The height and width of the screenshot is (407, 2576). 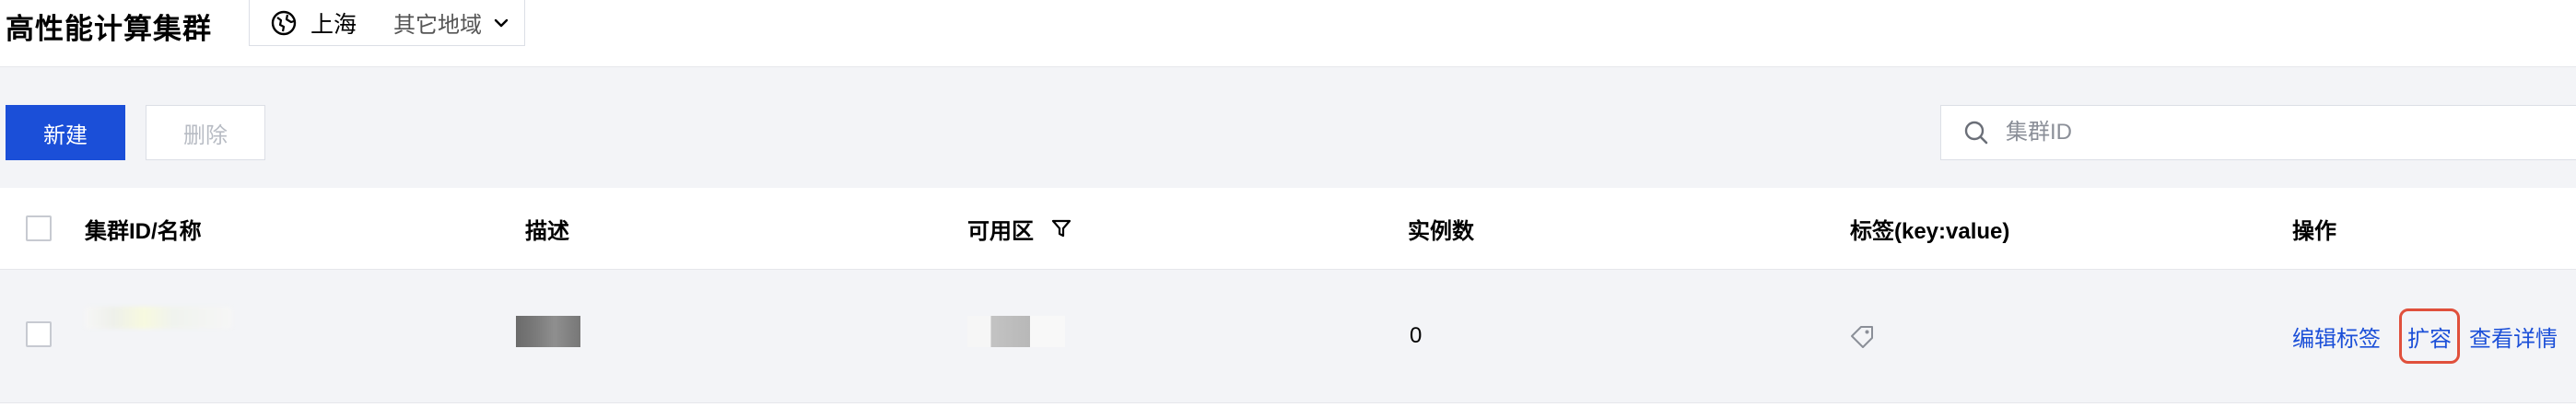 I want to click on column-header-zone: 可用区, so click(x=1019, y=228).